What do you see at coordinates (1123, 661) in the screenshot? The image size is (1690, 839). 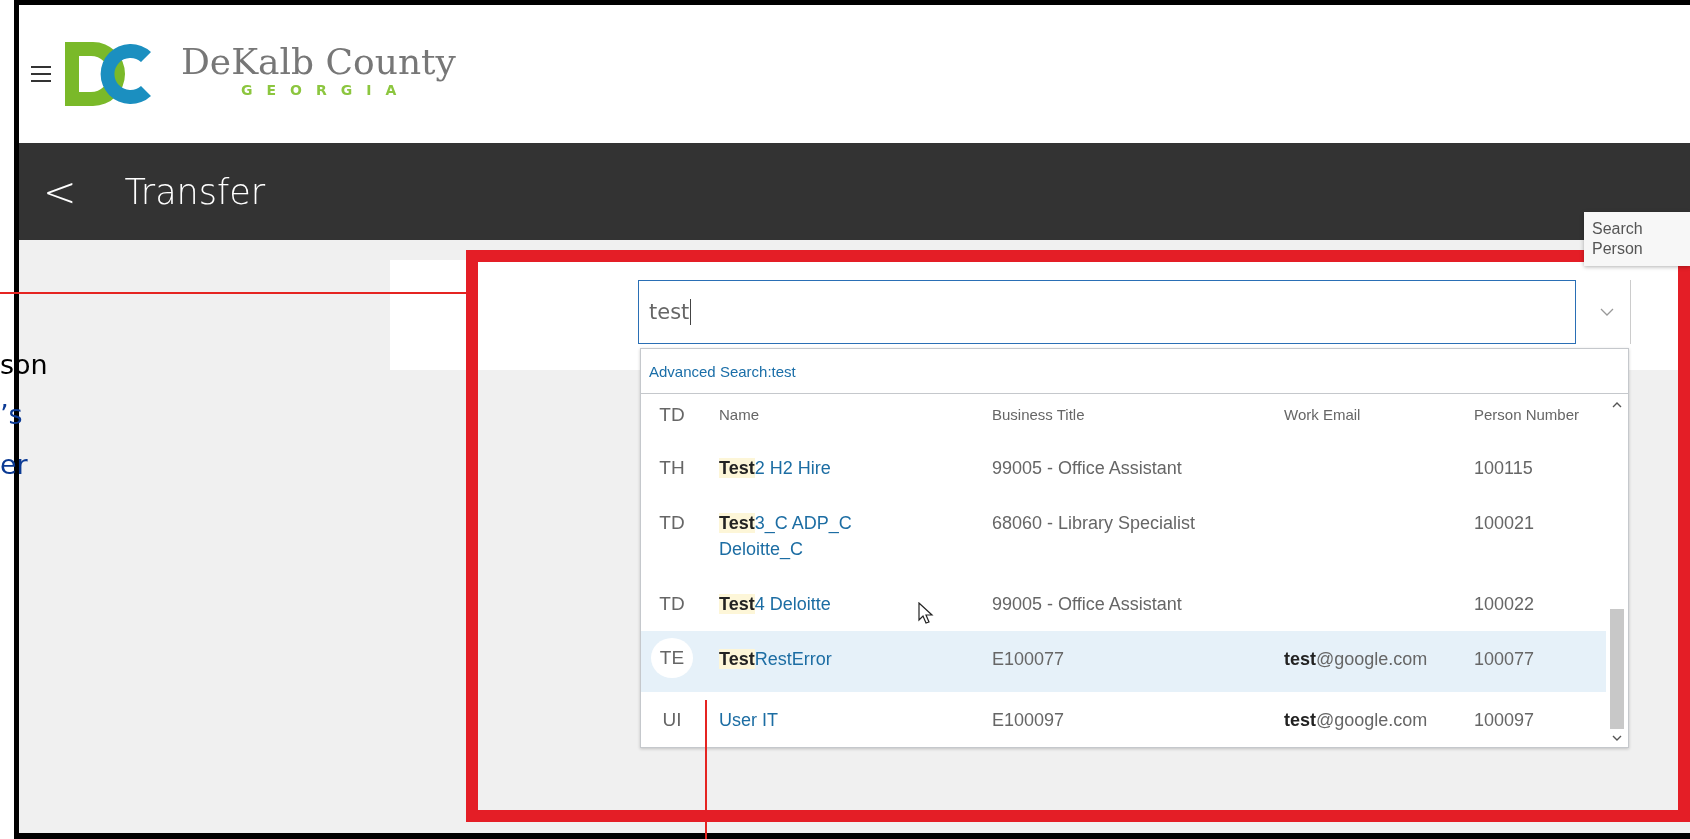 I see `result-row: TE TestRestError E100077 test@google.com 100077` at bounding box center [1123, 661].